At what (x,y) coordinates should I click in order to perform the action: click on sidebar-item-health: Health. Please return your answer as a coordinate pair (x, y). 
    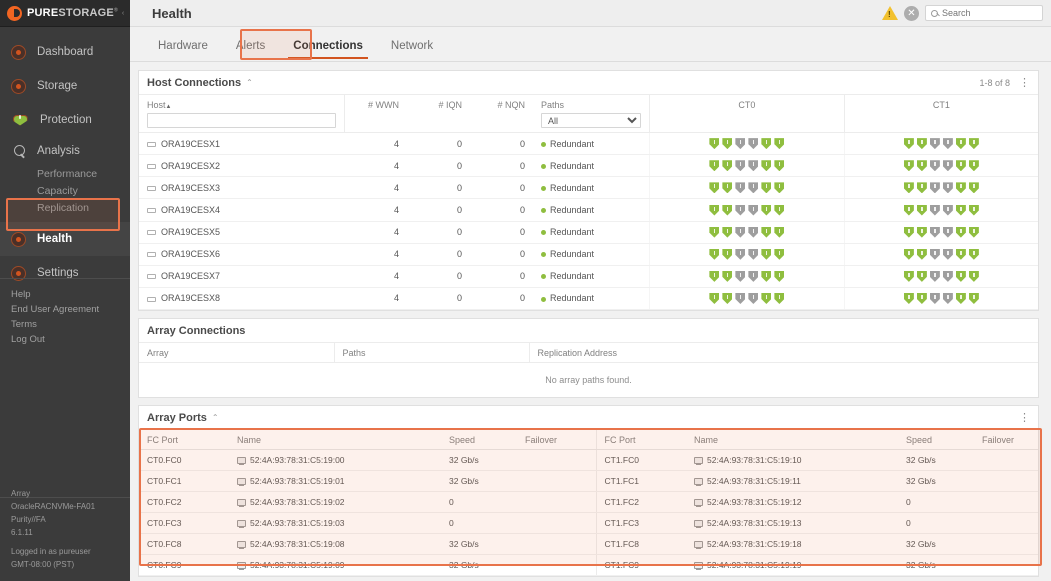
    Looking at the image, I should click on (65, 239).